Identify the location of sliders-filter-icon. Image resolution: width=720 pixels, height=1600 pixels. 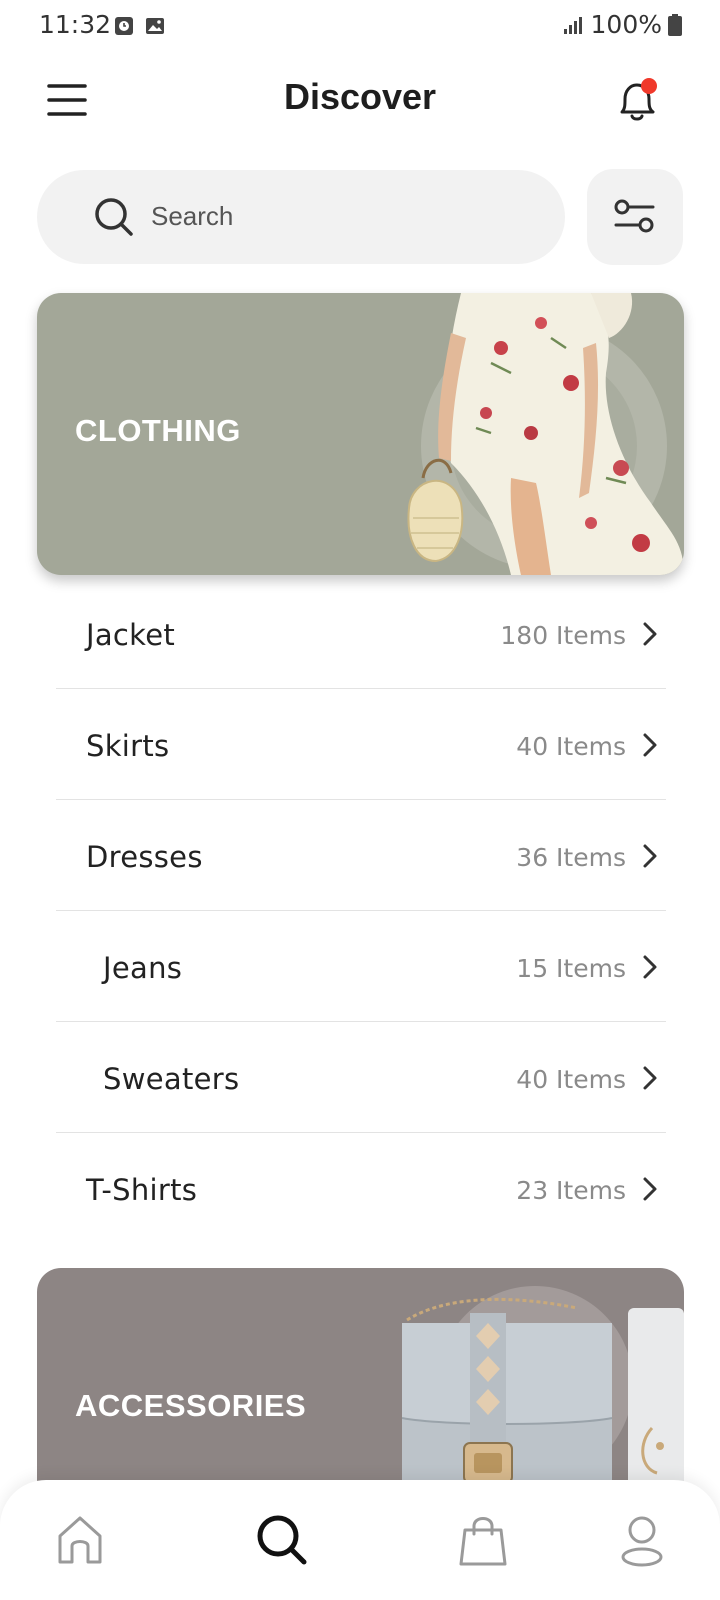
(634, 216).